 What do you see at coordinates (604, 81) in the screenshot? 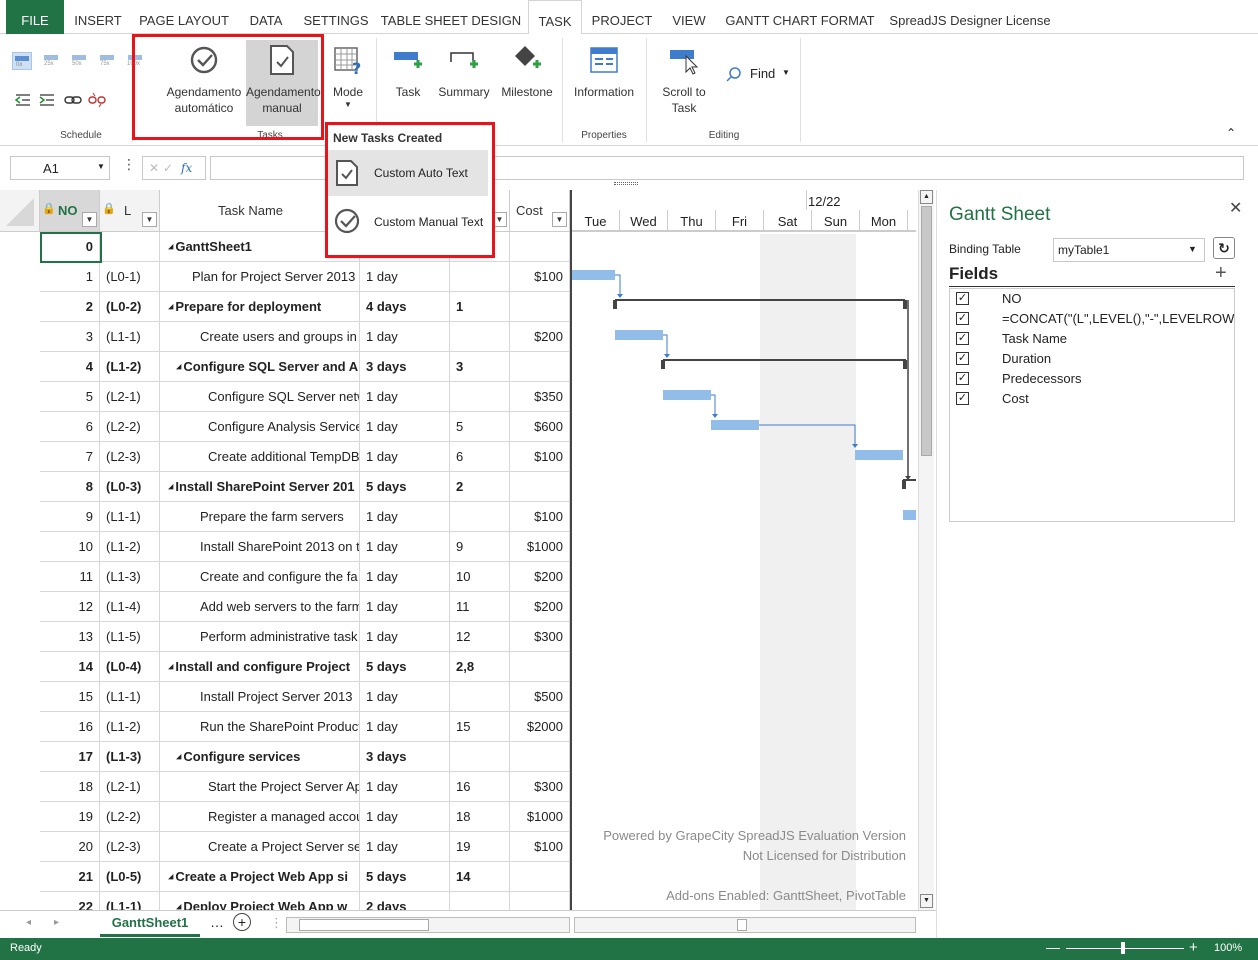
I see `information-button: Information` at bounding box center [604, 81].